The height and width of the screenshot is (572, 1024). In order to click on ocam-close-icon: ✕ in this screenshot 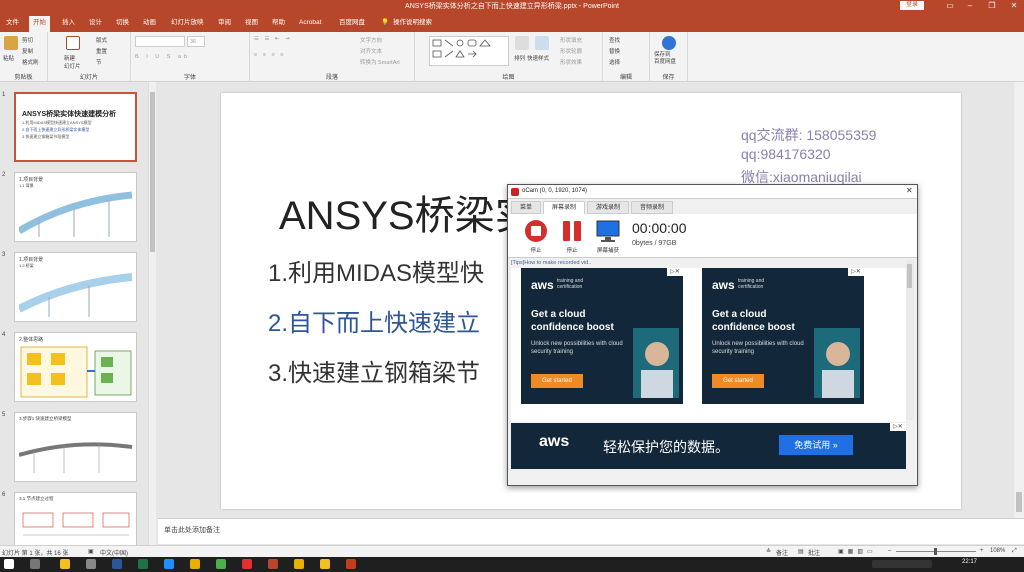, I will do `click(909, 190)`.